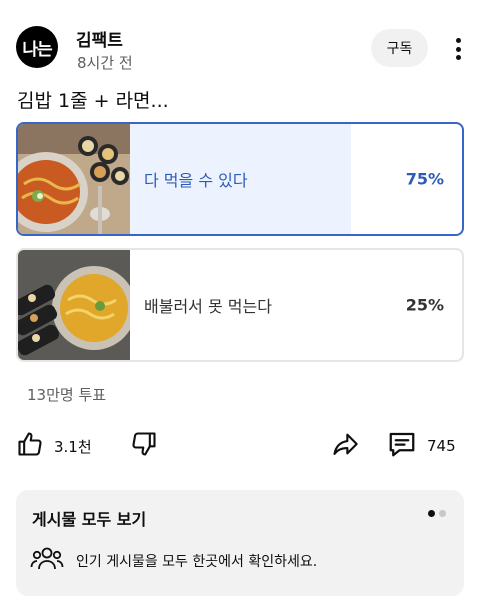  I want to click on thumbs-down-icon, so click(144, 446).